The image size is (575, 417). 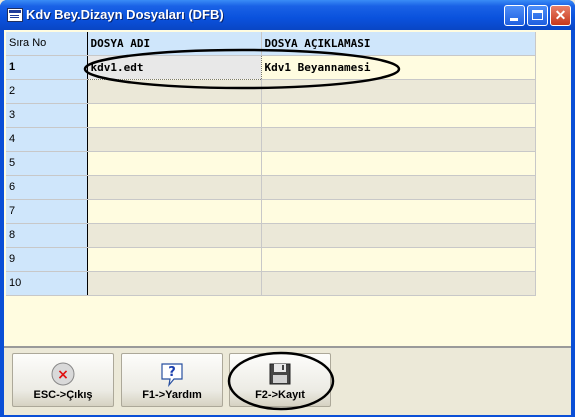 I want to click on column-header-file-description: DOSYA AÇIKLAMASI, so click(x=398, y=44).